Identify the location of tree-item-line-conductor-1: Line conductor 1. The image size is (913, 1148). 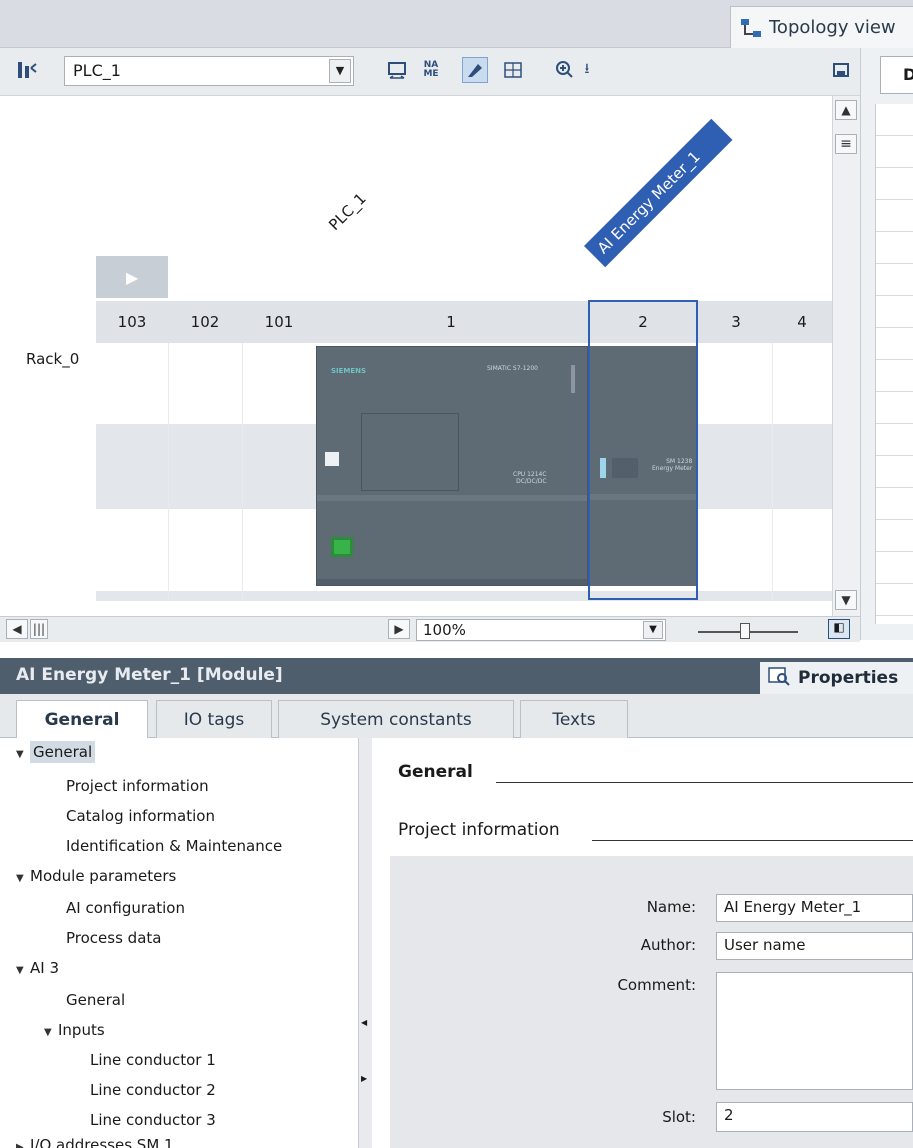
(153, 1060).